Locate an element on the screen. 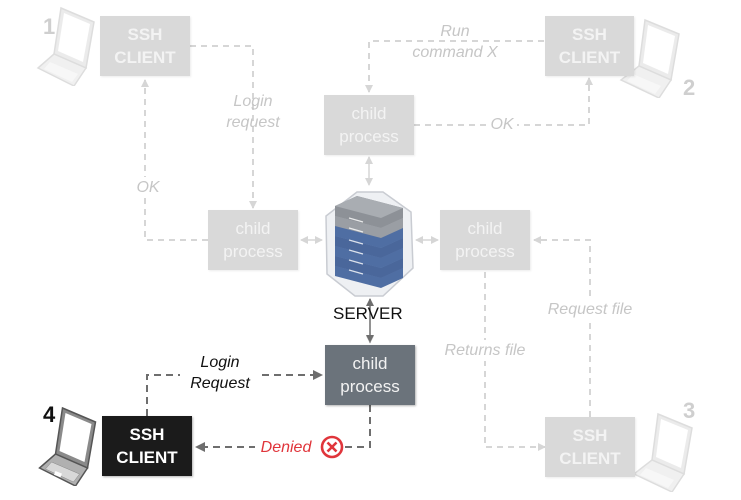 Image resolution: width=741 pixels, height=500 pixels. child-process-left: child process is located at coordinates (253, 240).